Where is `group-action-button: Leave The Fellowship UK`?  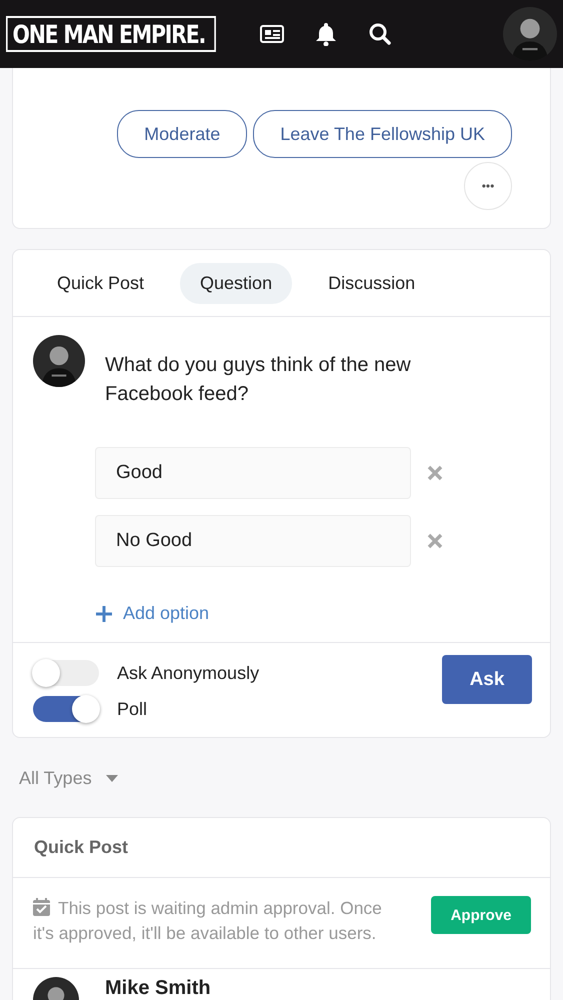 group-action-button: Leave The Fellowship UK is located at coordinates (382, 134).